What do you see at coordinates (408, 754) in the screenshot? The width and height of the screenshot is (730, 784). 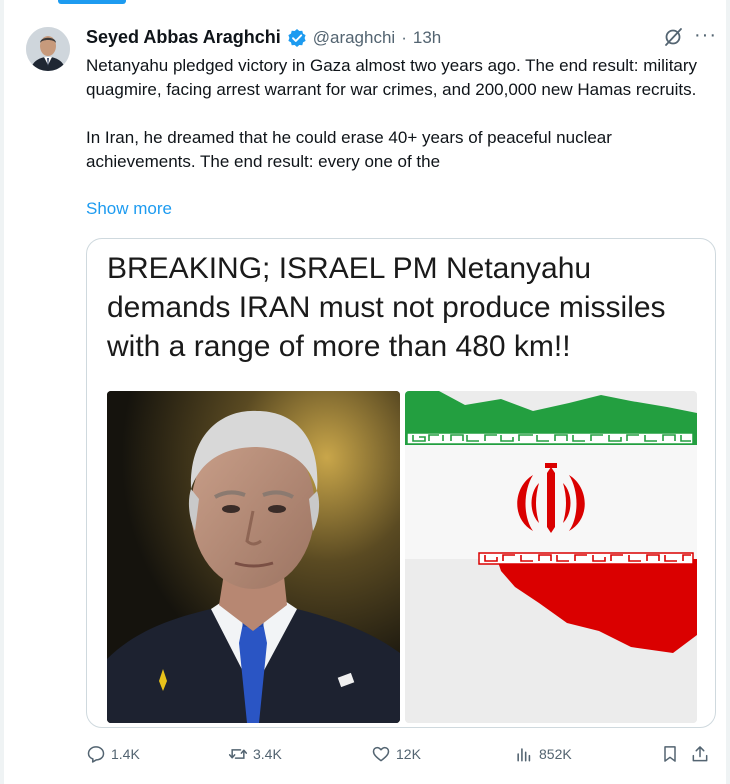 I see `like-count: 12K` at bounding box center [408, 754].